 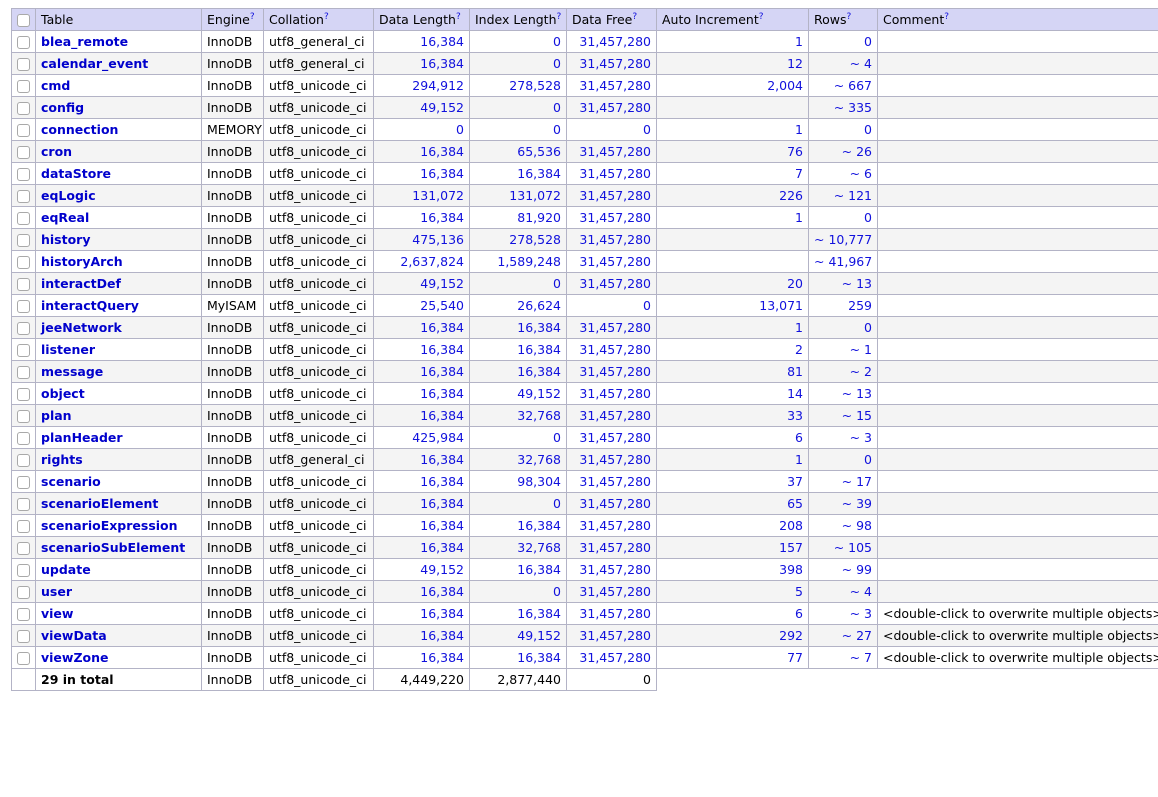 What do you see at coordinates (118, 437) in the screenshot?
I see `cell-table-name: planHeader` at bounding box center [118, 437].